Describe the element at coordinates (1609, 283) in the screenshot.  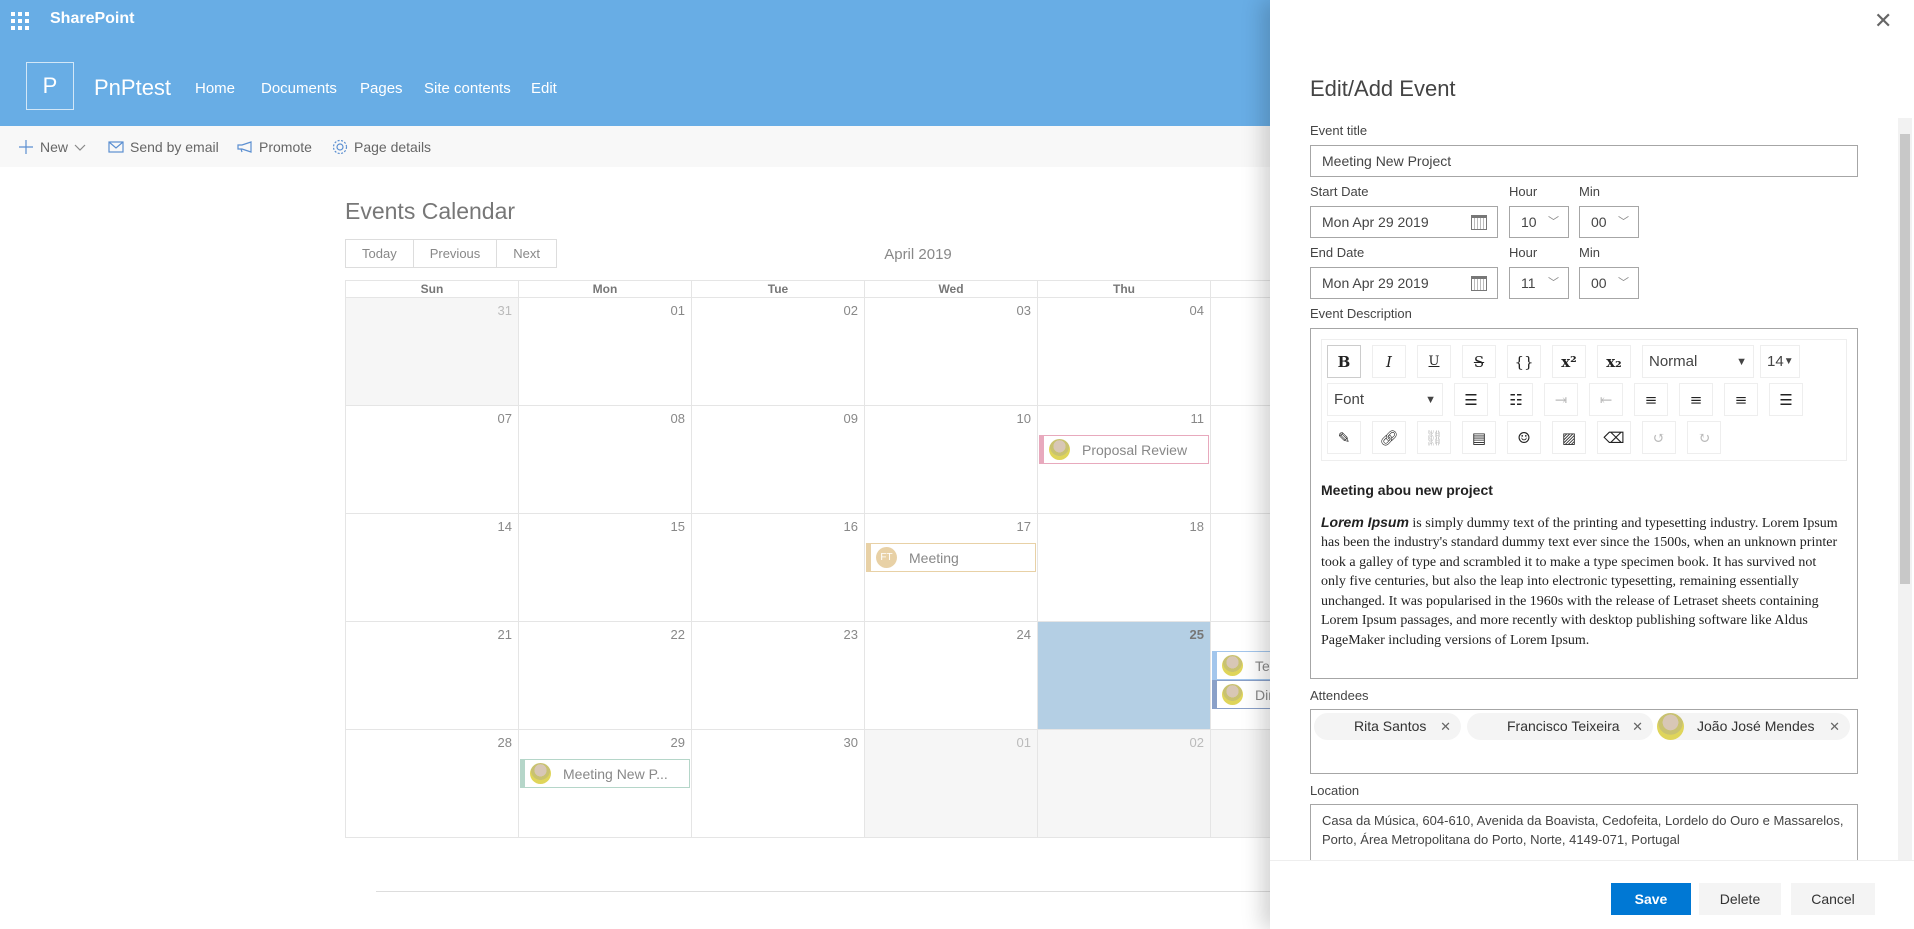
I see `end-min-select: 00 ﹀` at that location.